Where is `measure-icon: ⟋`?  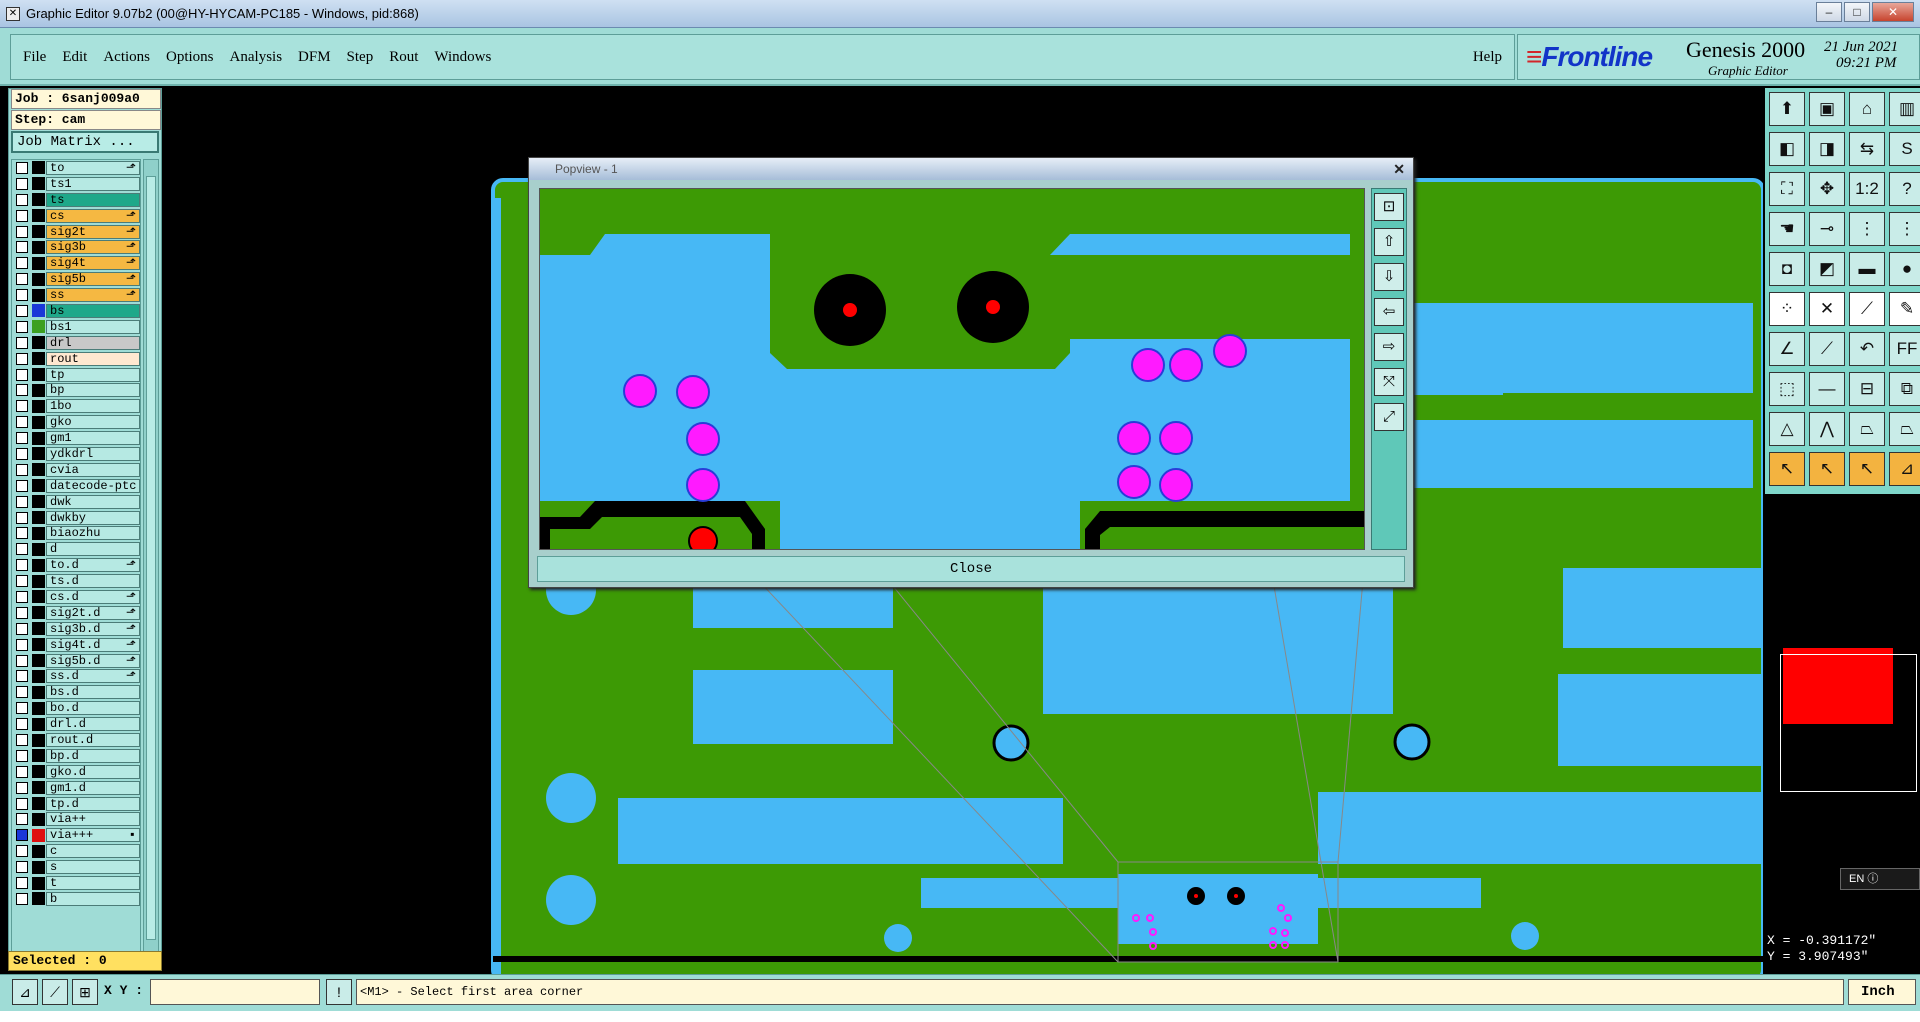 measure-icon: ⟋ is located at coordinates (55, 992).